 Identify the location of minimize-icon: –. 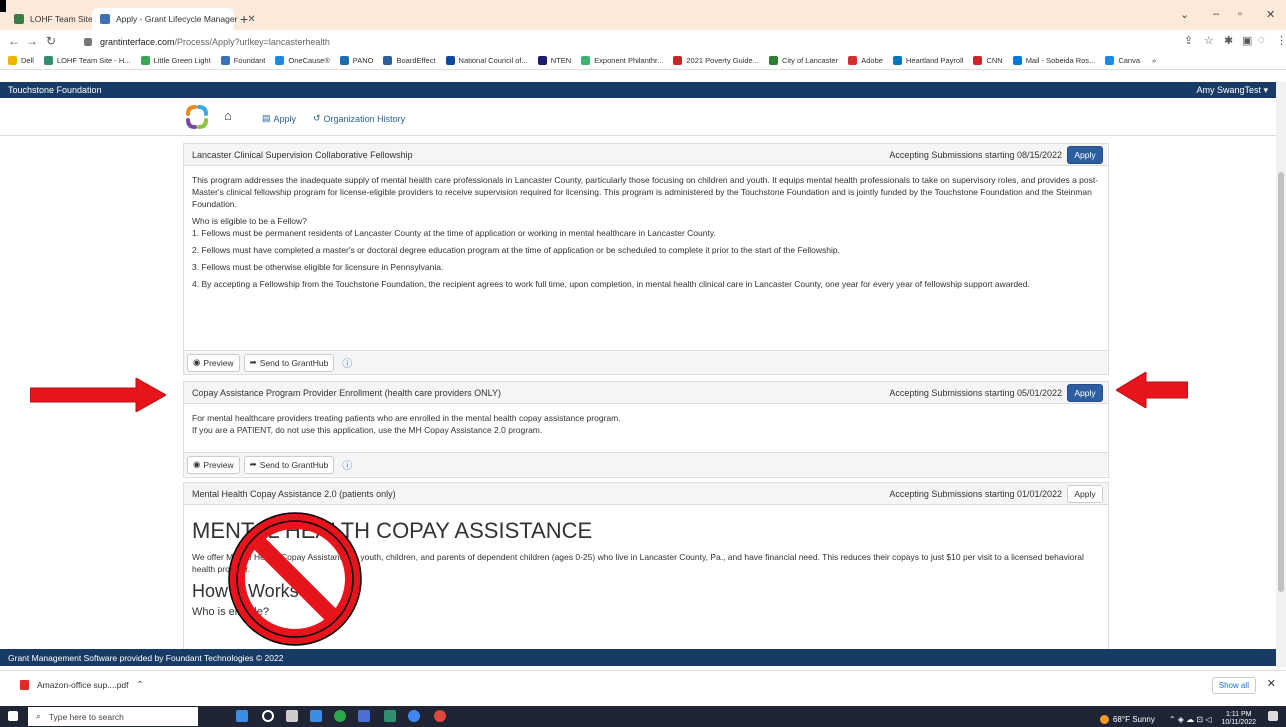
(1216, 14).